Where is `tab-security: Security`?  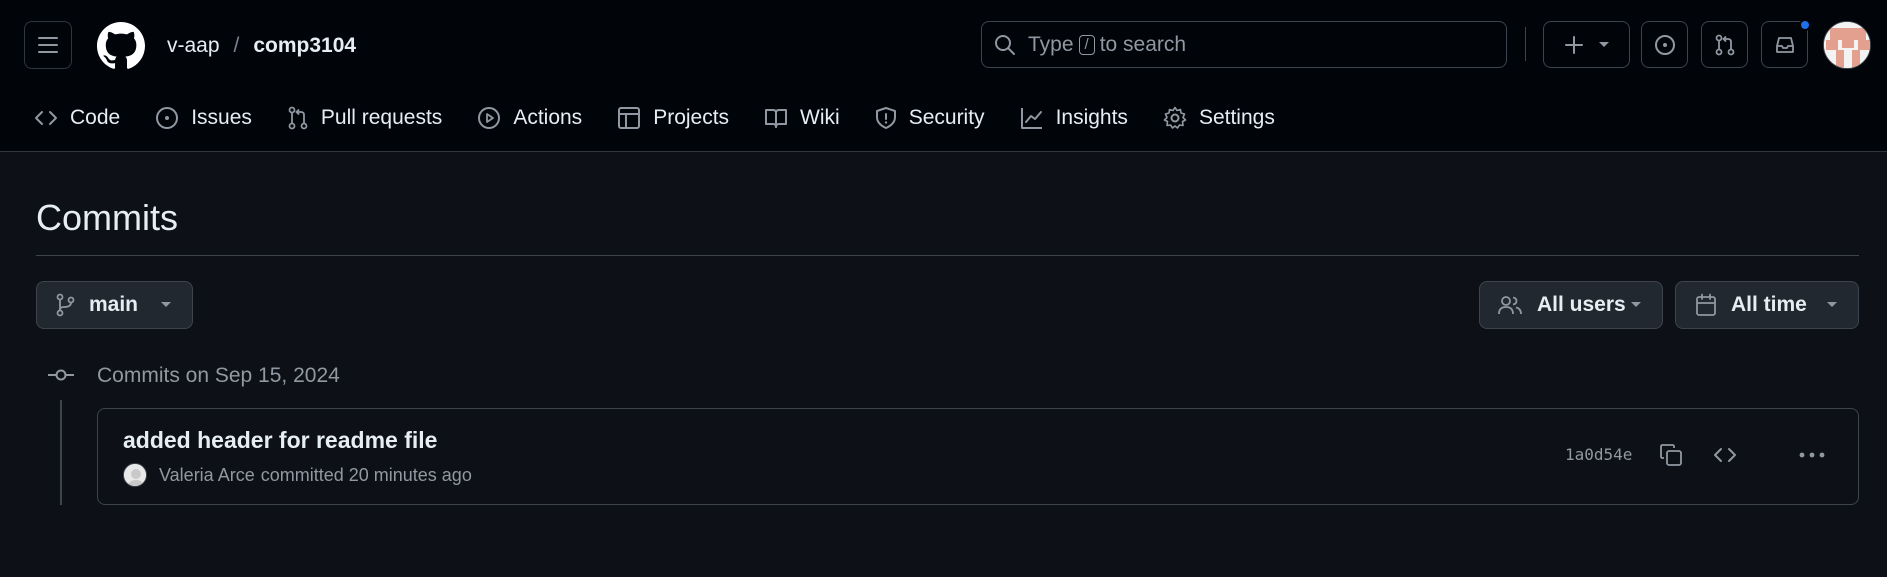 tab-security: Security is located at coordinates (930, 118).